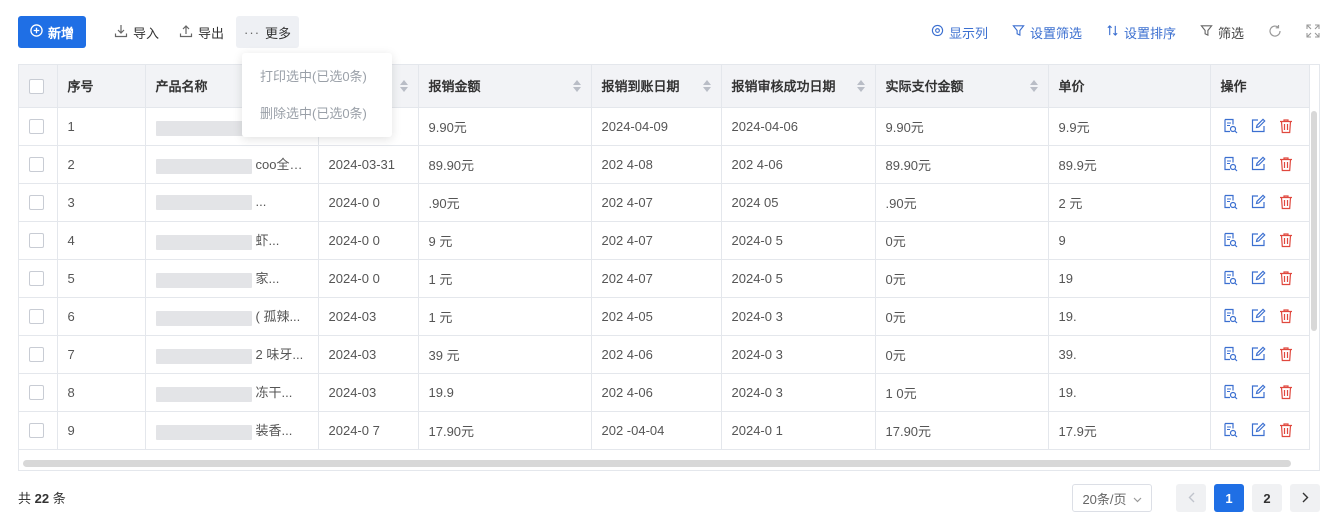 This screenshot has width=1338, height=526. What do you see at coordinates (317, 113) in the screenshot?
I see `delete-selected-item: 删除选中(已选0条)` at bounding box center [317, 113].